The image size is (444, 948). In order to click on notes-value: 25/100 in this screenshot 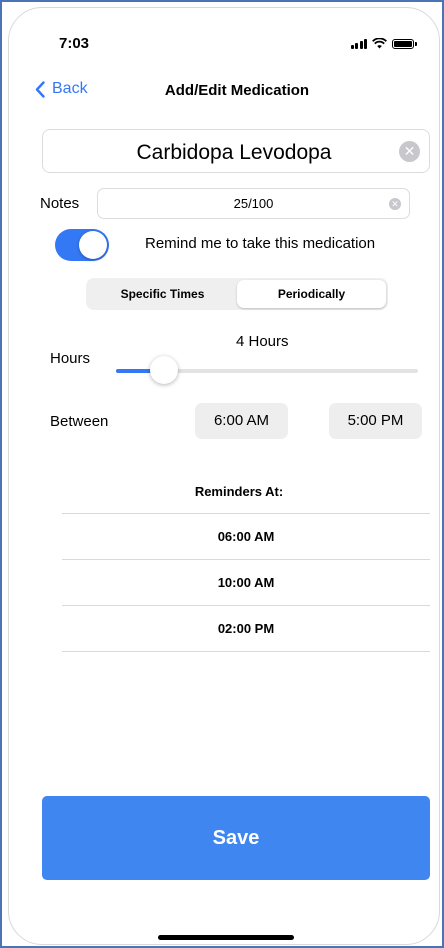, I will do `click(253, 203)`.